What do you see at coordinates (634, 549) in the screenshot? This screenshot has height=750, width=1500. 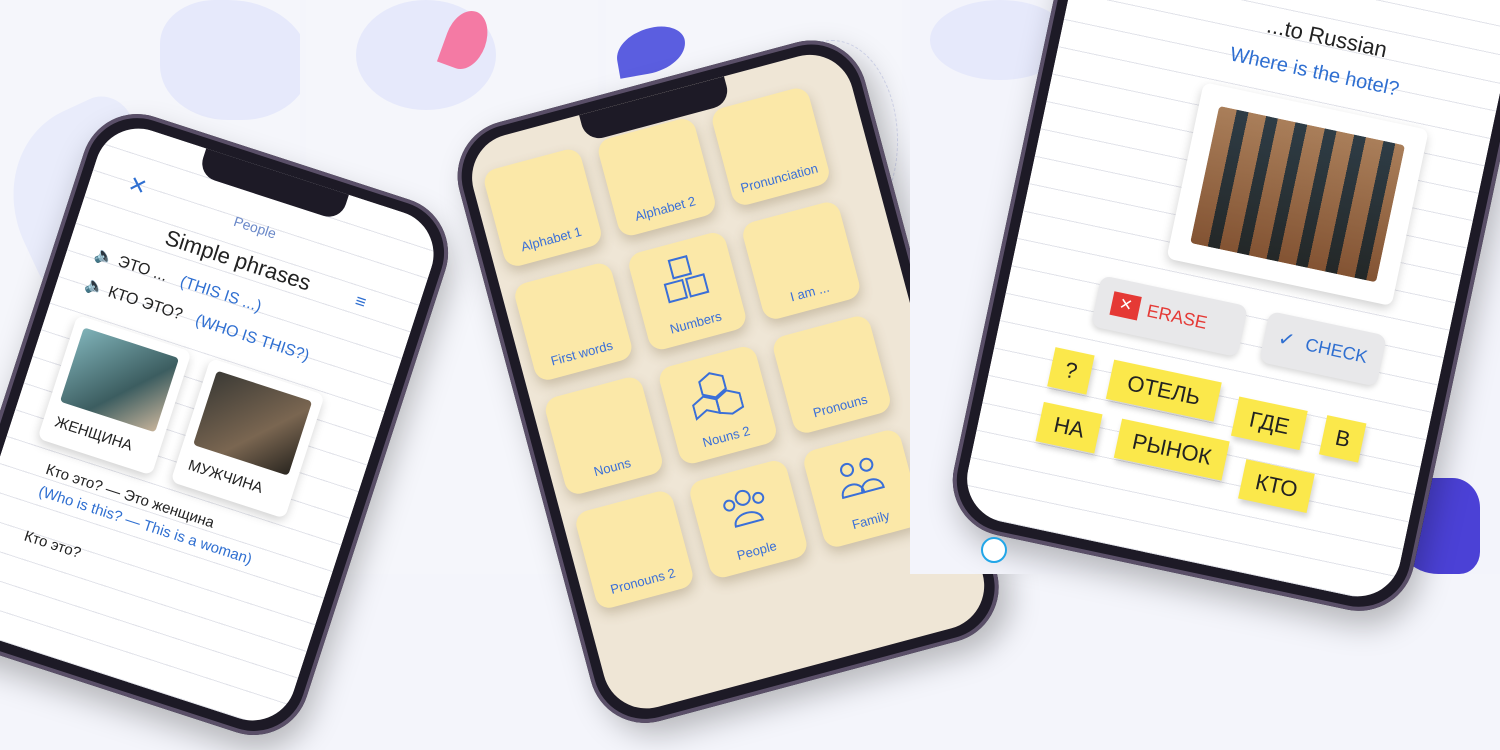 I see `topic-tile-pronouns-2: Pronouns 2` at bounding box center [634, 549].